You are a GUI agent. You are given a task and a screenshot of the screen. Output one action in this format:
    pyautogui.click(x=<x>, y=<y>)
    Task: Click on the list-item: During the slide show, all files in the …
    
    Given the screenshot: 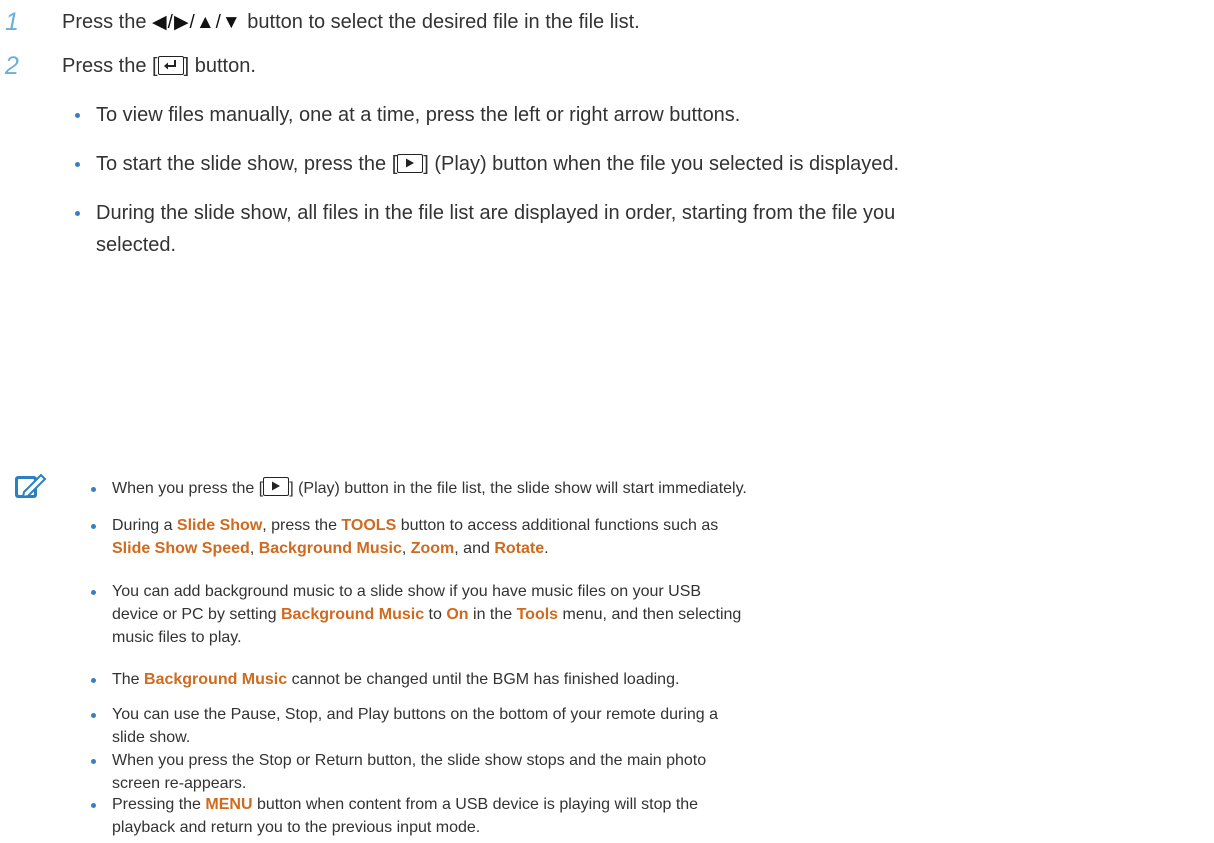 What is the action you would take?
    pyautogui.click(x=615, y=229)
    